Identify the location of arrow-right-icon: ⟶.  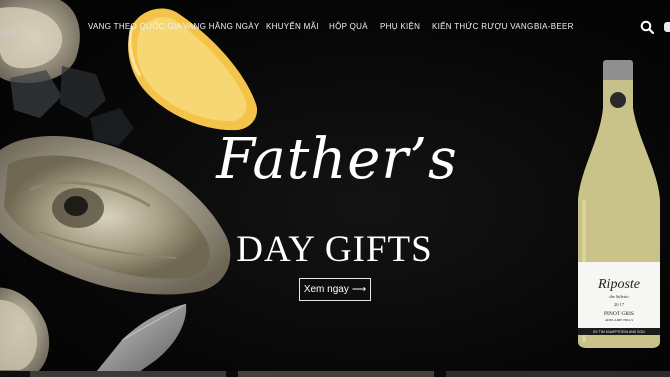
(359, 289).